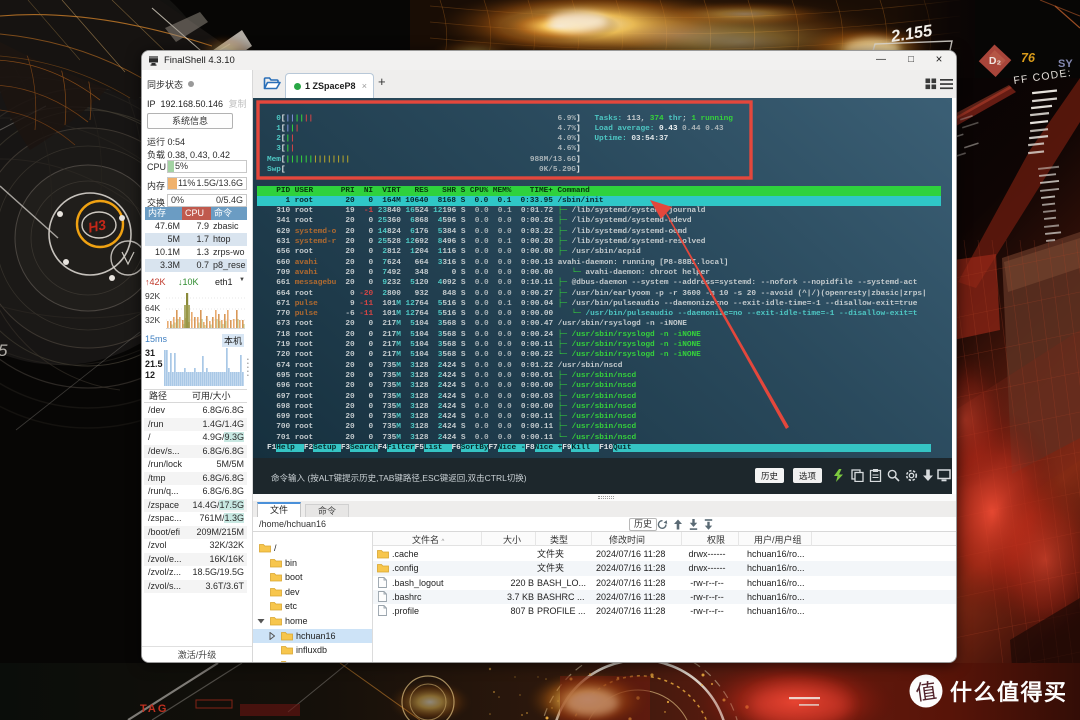 Image resolution: width=1080 pixels, height=720 pixels. What do you see at coordinates (1028, 58) in the screenshot?
I see `svg-text: 76` at bounding box center [1028, 58].